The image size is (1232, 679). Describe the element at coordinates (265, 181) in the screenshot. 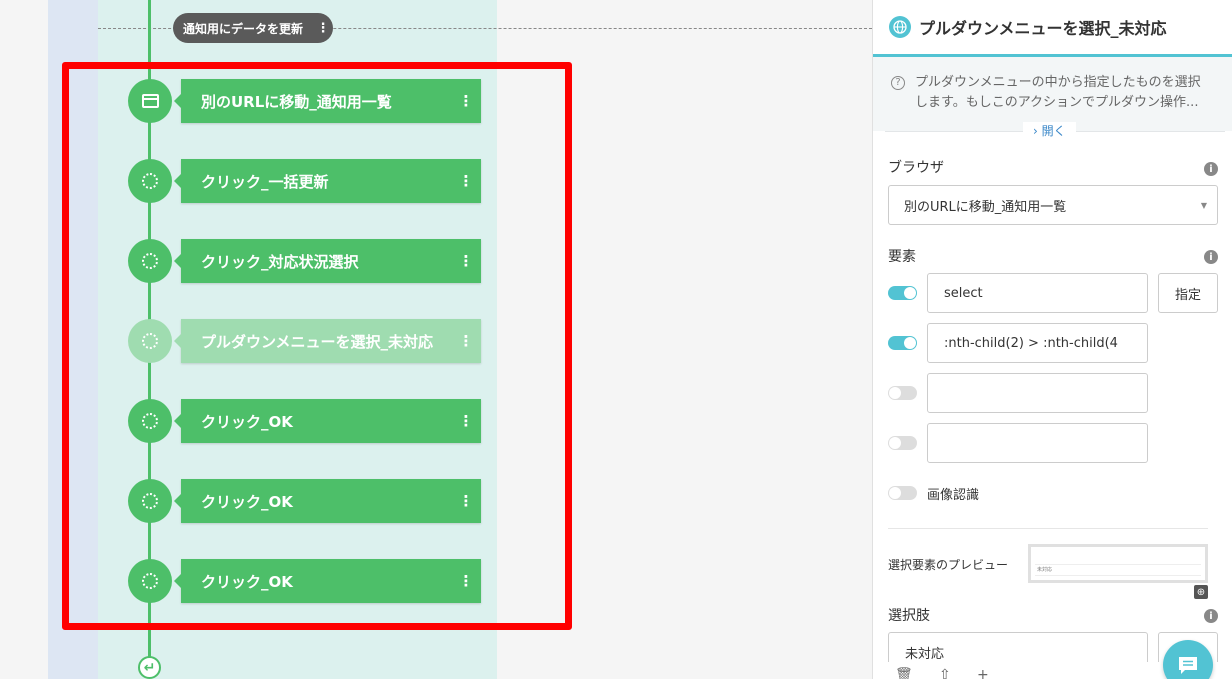

I see `step-title: クリック_一括更新` at that location.